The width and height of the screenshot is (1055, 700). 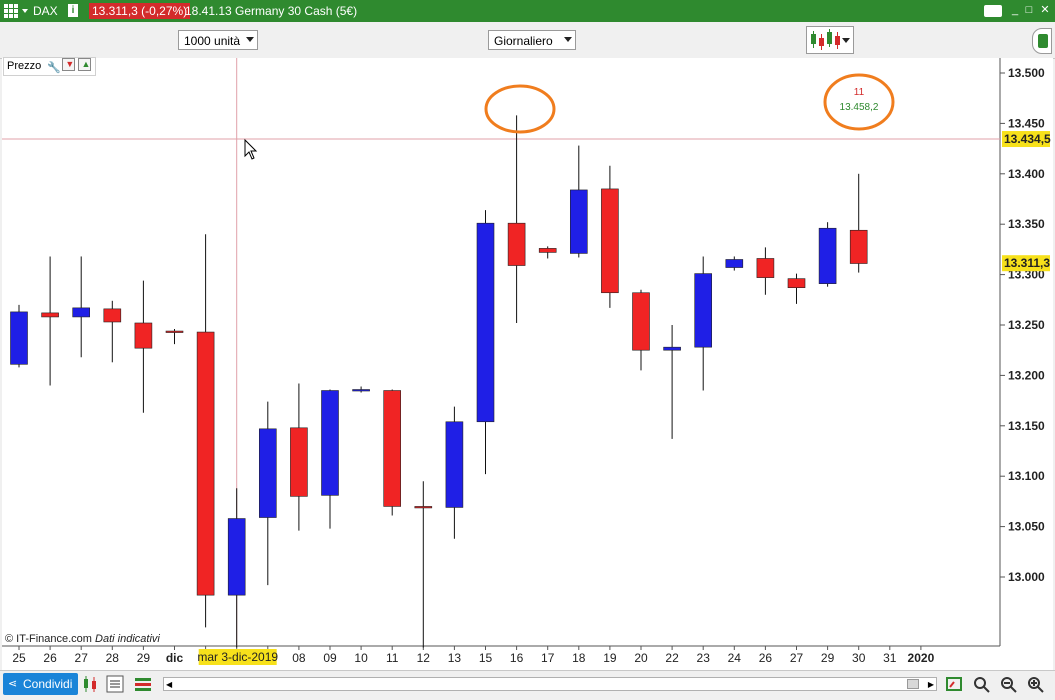 I want to click on x-tick-label: 13, so click(x=455, y=658).